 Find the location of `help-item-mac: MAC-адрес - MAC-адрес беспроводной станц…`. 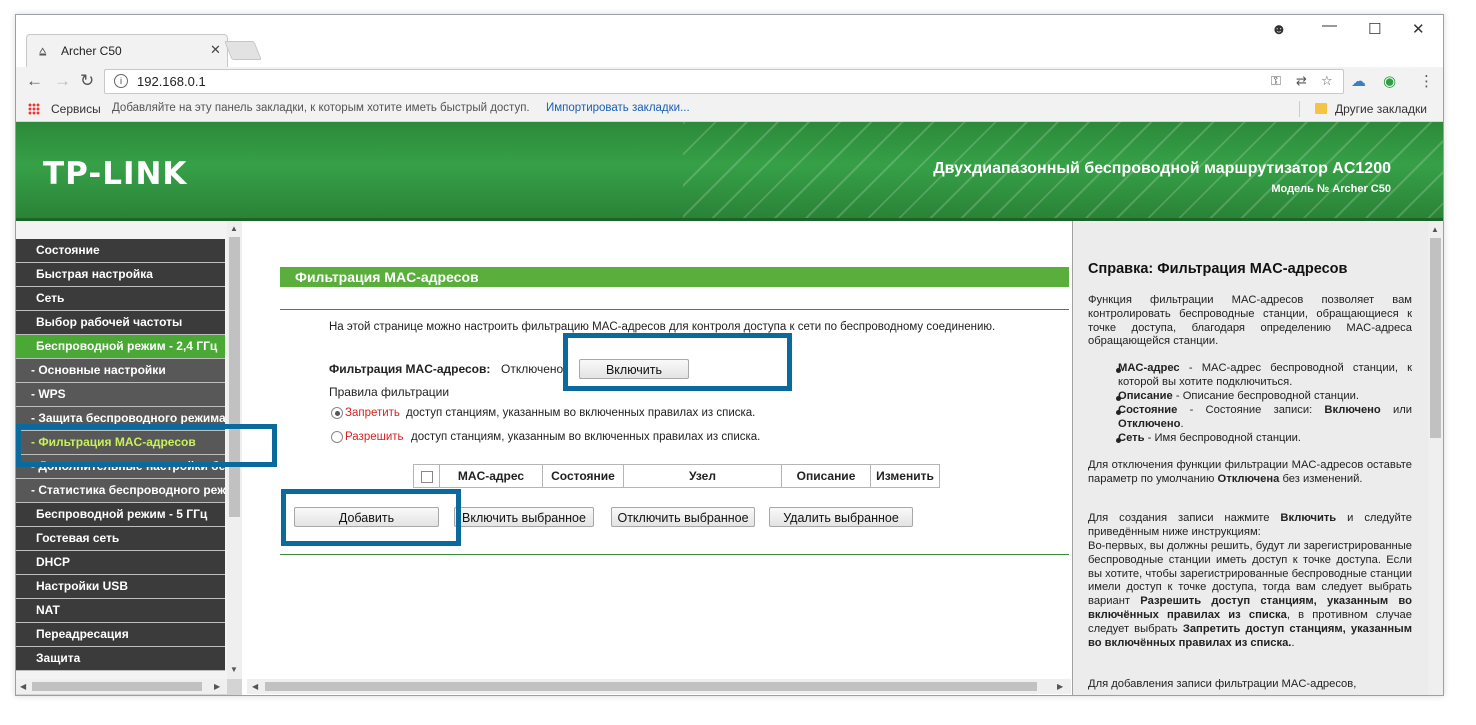

help-item-mac: MAC-адрес - MAC-адрес беспроводной станц… is located at coordinates (1265, 376).